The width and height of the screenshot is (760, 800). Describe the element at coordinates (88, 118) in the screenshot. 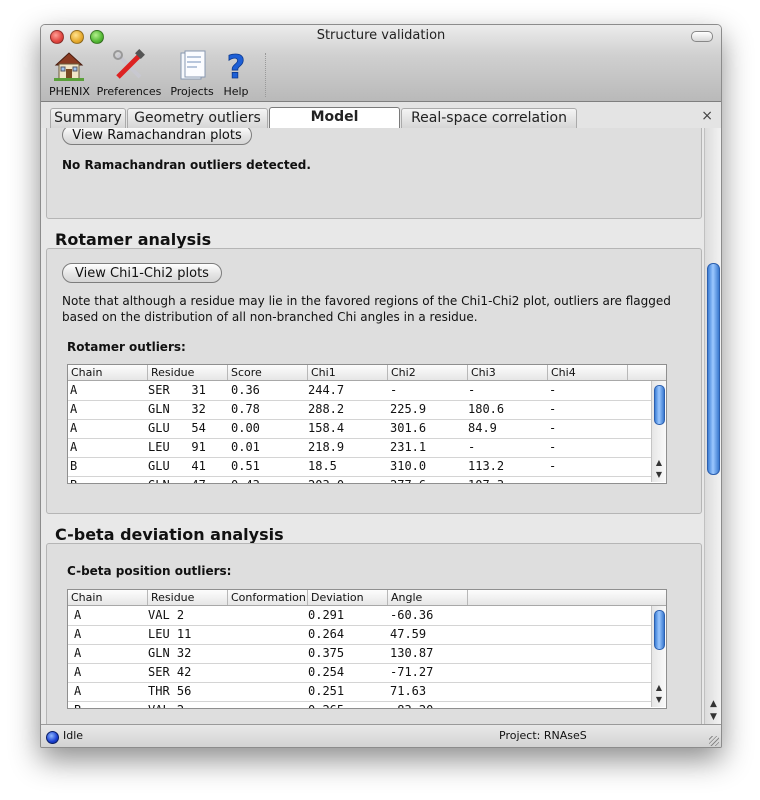

I see `tab-summary: Summary` at that location.